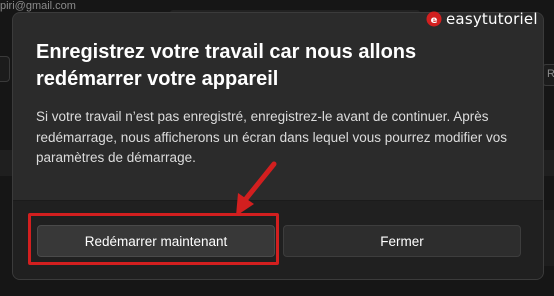 The height and width of the screenshot is (296, 554). Describe the element at coordinates (402, 241) in the screenshot. I see `close-button: Fermer` at that location.